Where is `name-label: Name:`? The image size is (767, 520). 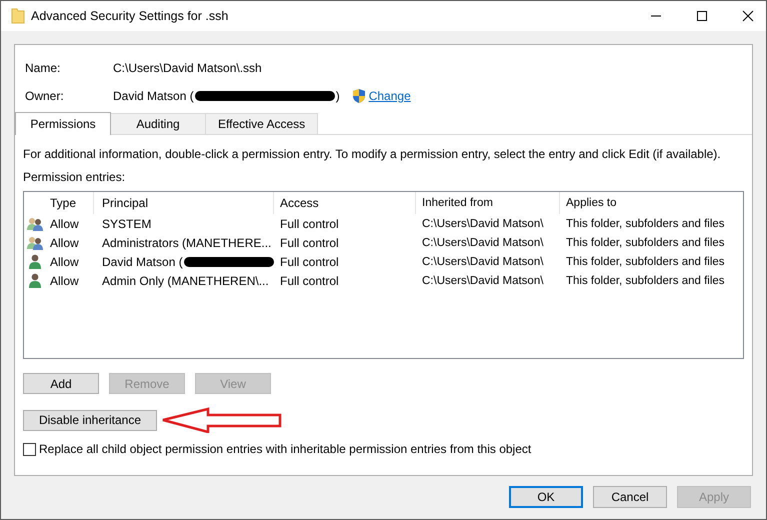
name-label: Name: is located at coordinates (43, 68).